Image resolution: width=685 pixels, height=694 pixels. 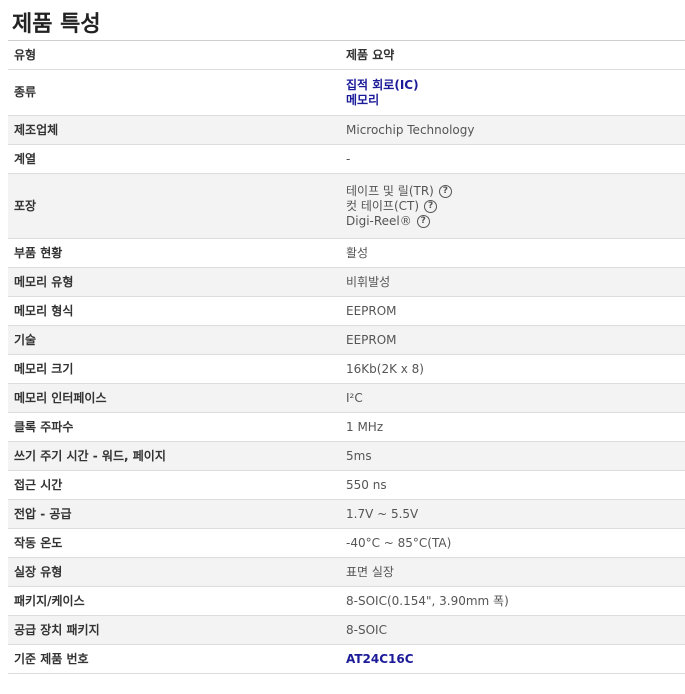 What do you see at coordinates (507, 55) in the screenshot?
I see `header-summary: 제품 요약` at bounding box center [507, 55].